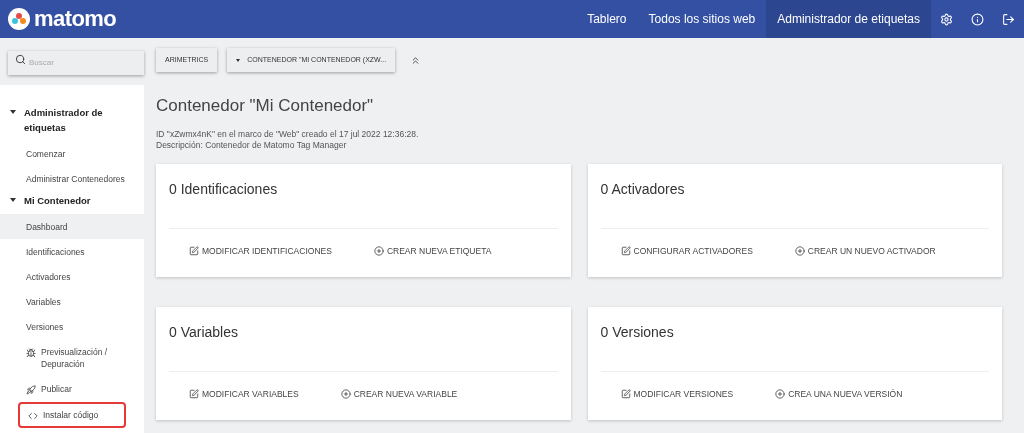 This screenshot has width=1024, height=433. Describe the element at coordinates (31, 352) in the screenshot. I see `bug-icon` at that location.